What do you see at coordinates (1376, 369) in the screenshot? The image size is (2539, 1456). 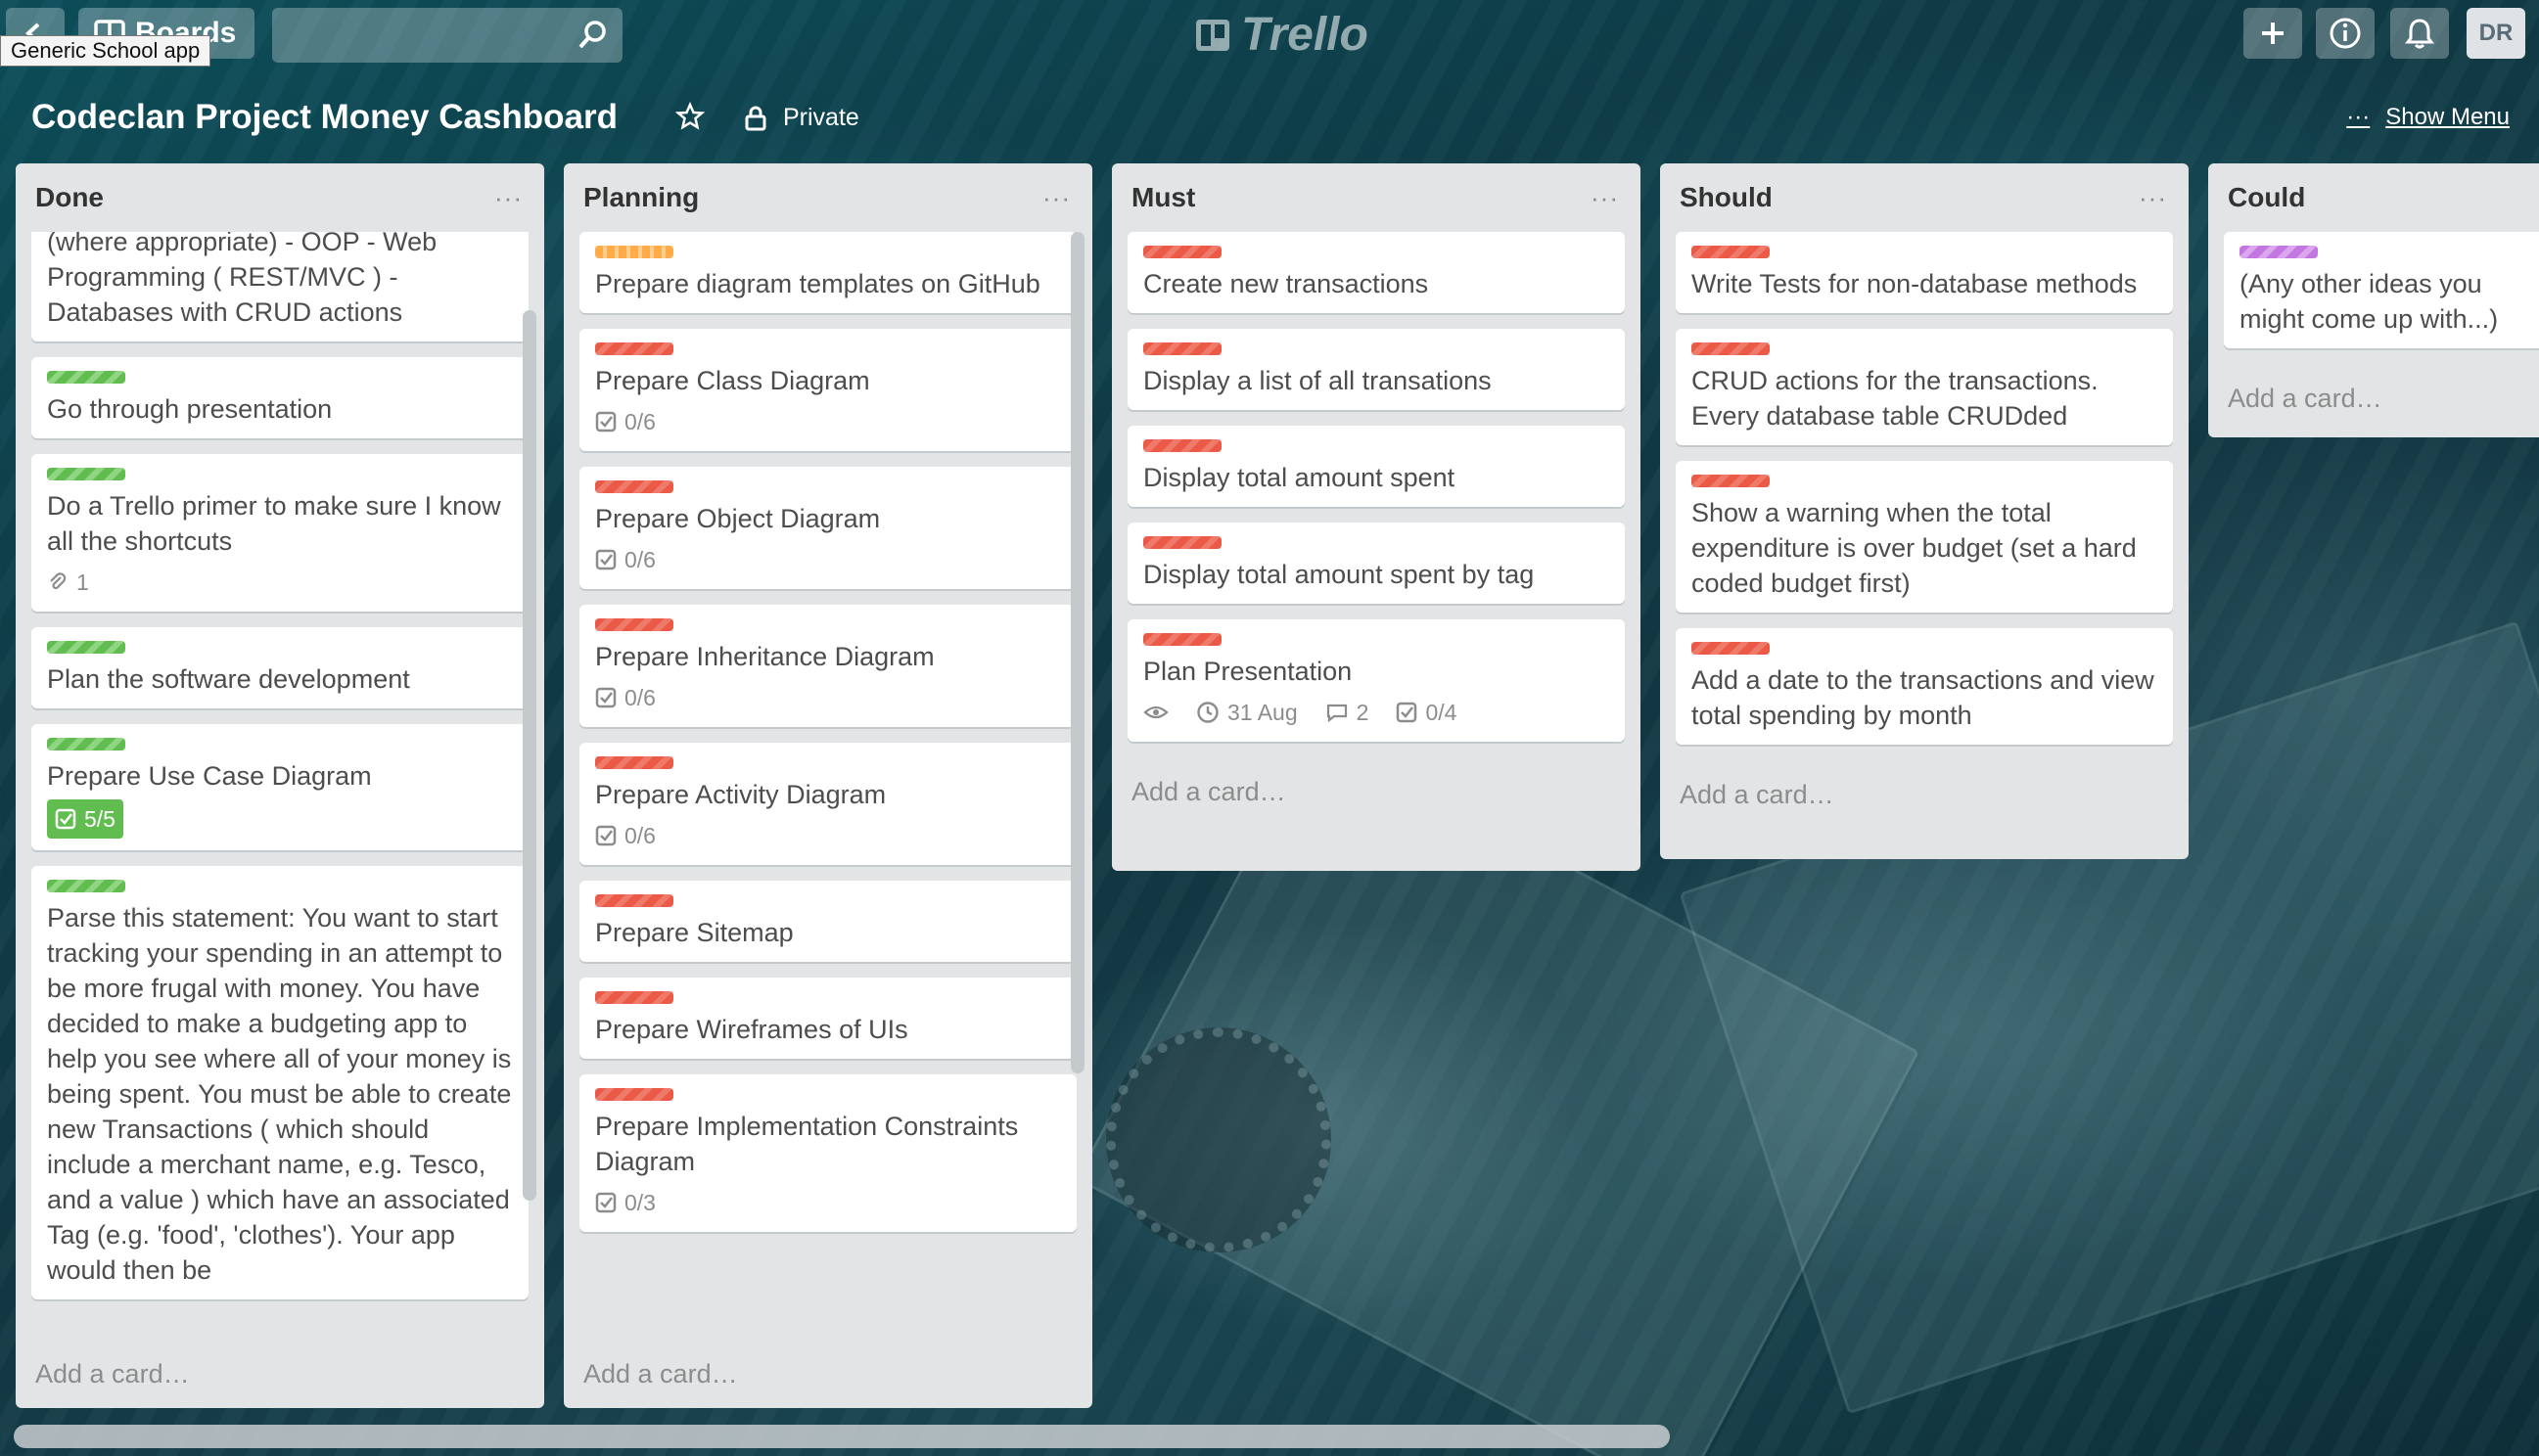 I see `card: Display a list of all transations` at bounding box center [1376, 369].